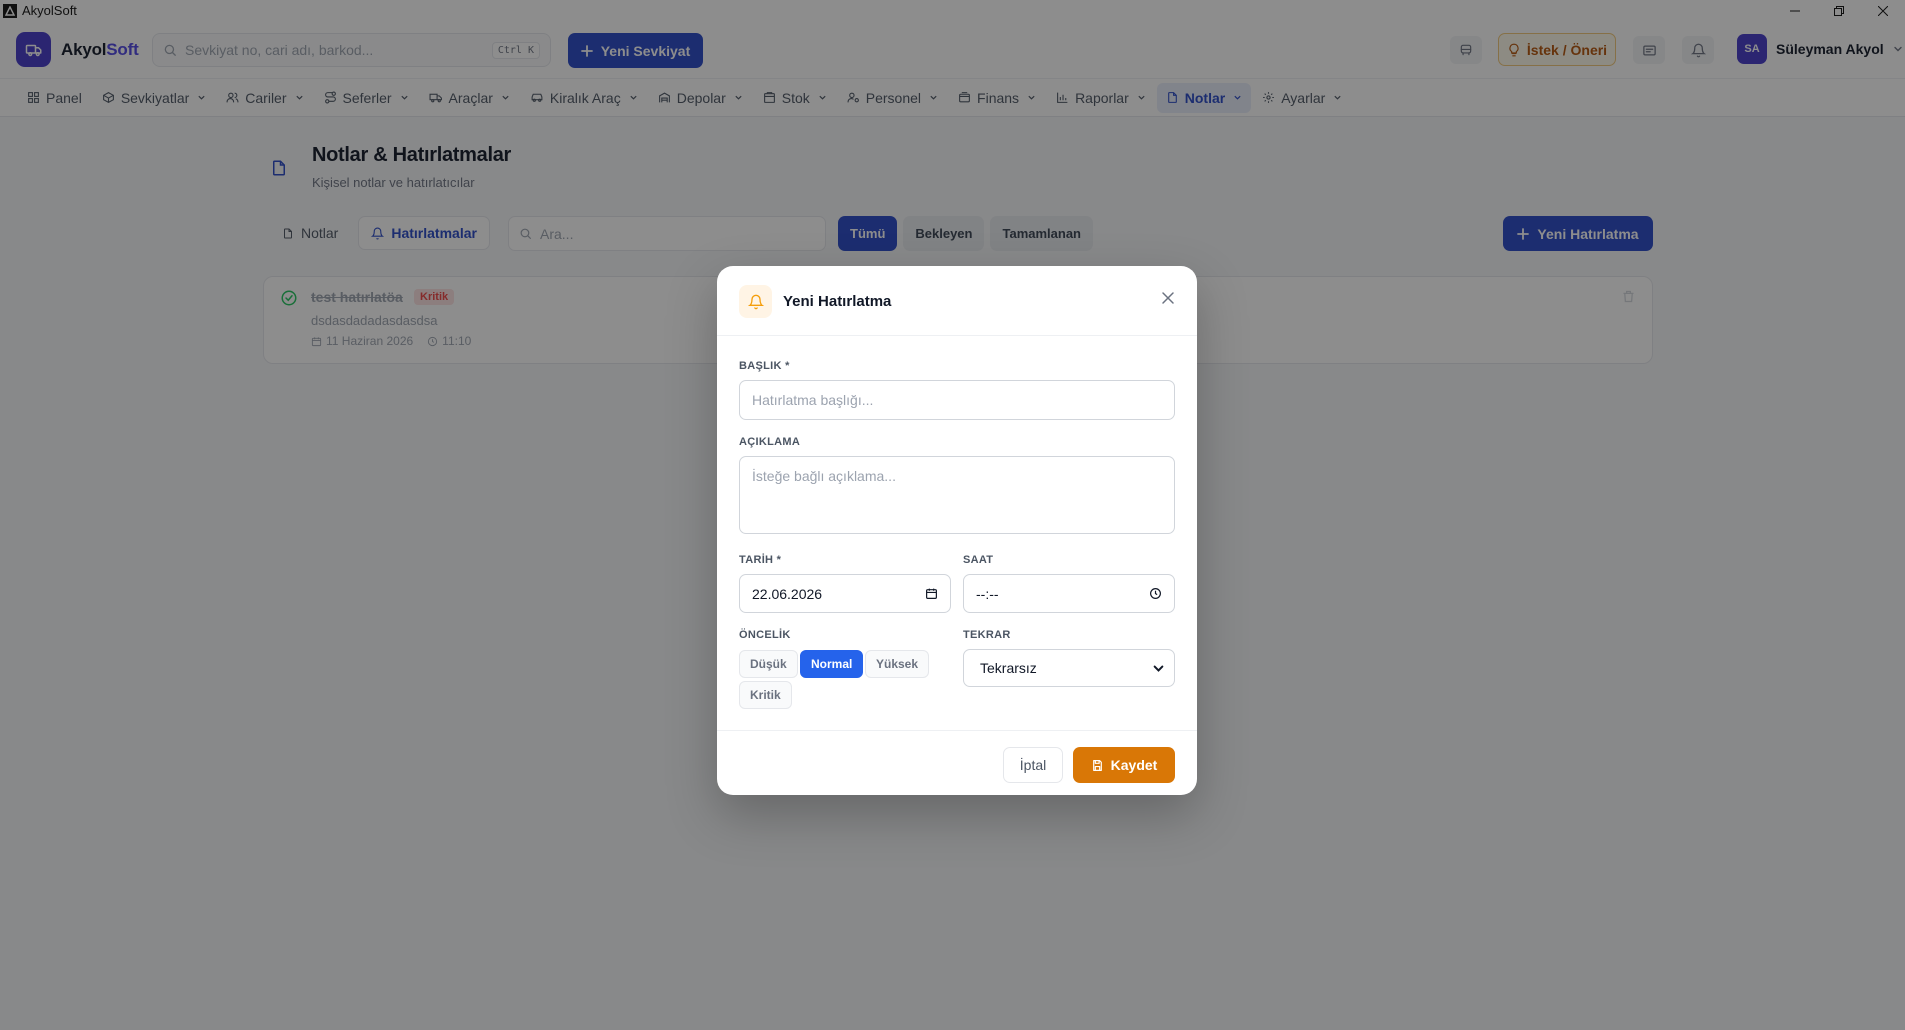 This screenshot has height=1030, width=1905. What do you see at coordinates (1134, 765) in the screenshot?
I see `save-label: Kaydet` at bounding box center [1134, 765].